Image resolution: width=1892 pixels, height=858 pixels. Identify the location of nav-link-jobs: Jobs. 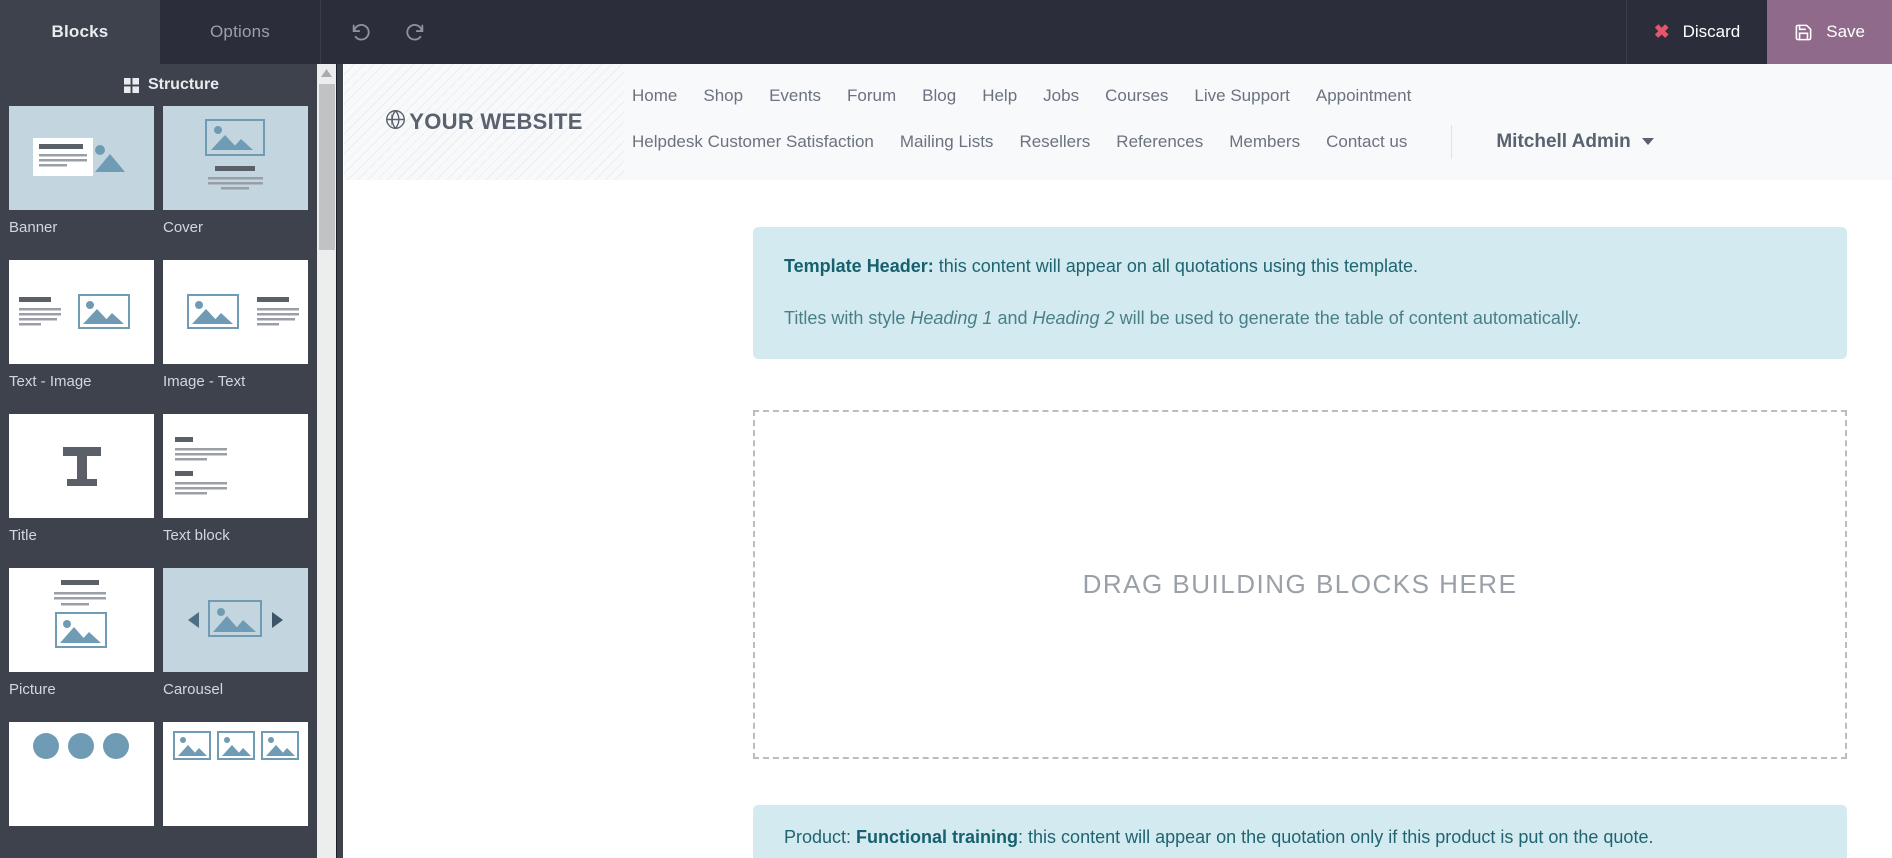
(1061, 96).